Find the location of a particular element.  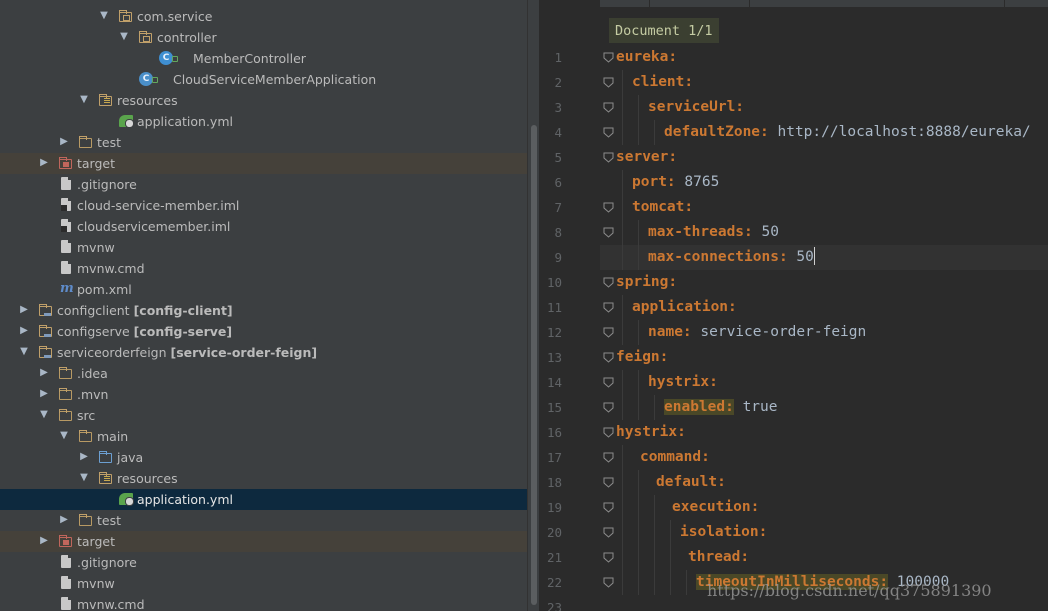

tree-row-resources: ▼ resources is located at coordinates (263, 100).